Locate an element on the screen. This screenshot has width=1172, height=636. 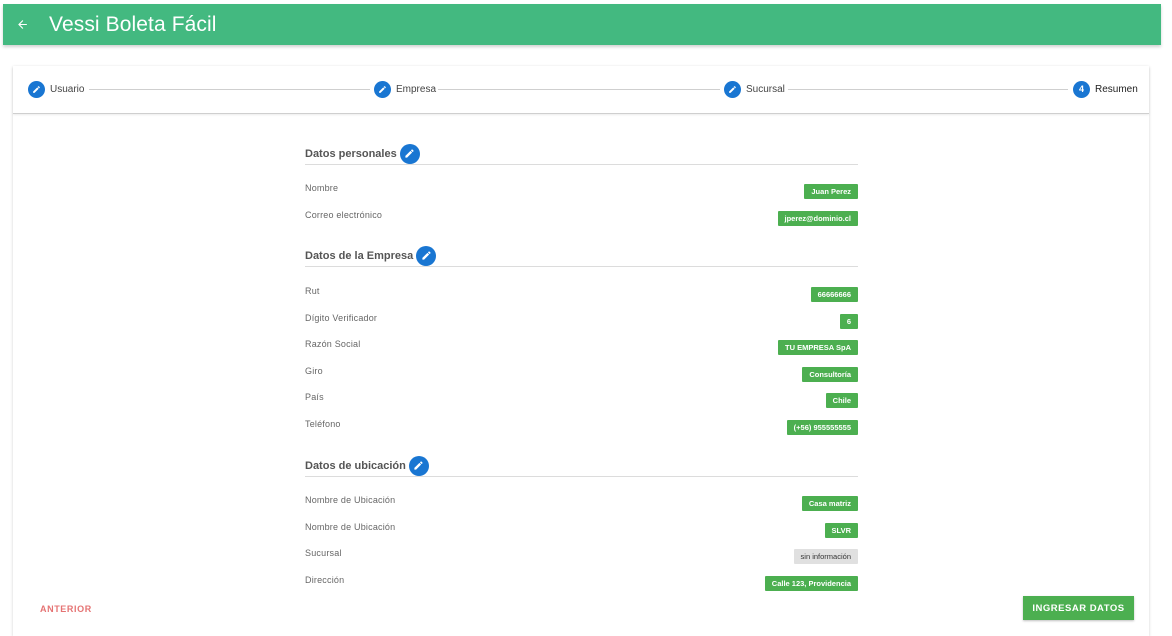
section-personal: Datos personales is located at coordinates (581, 154).